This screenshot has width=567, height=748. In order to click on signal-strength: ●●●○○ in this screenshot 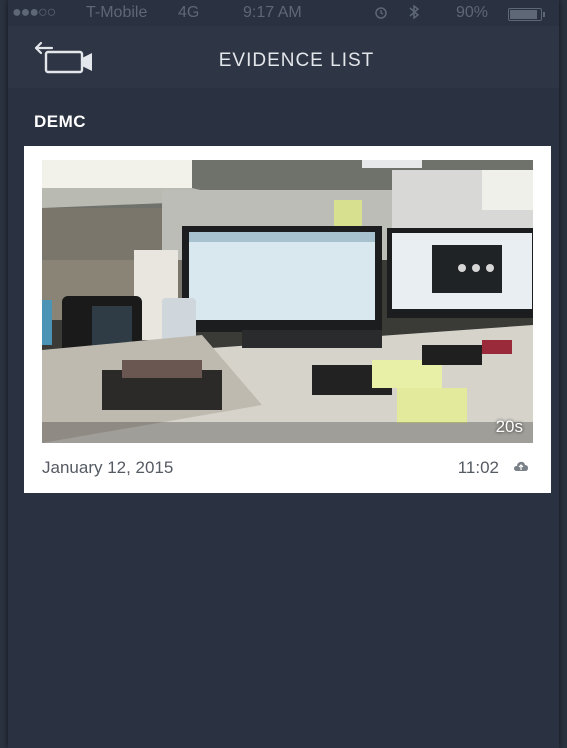, I will do `click(34, 12)`.